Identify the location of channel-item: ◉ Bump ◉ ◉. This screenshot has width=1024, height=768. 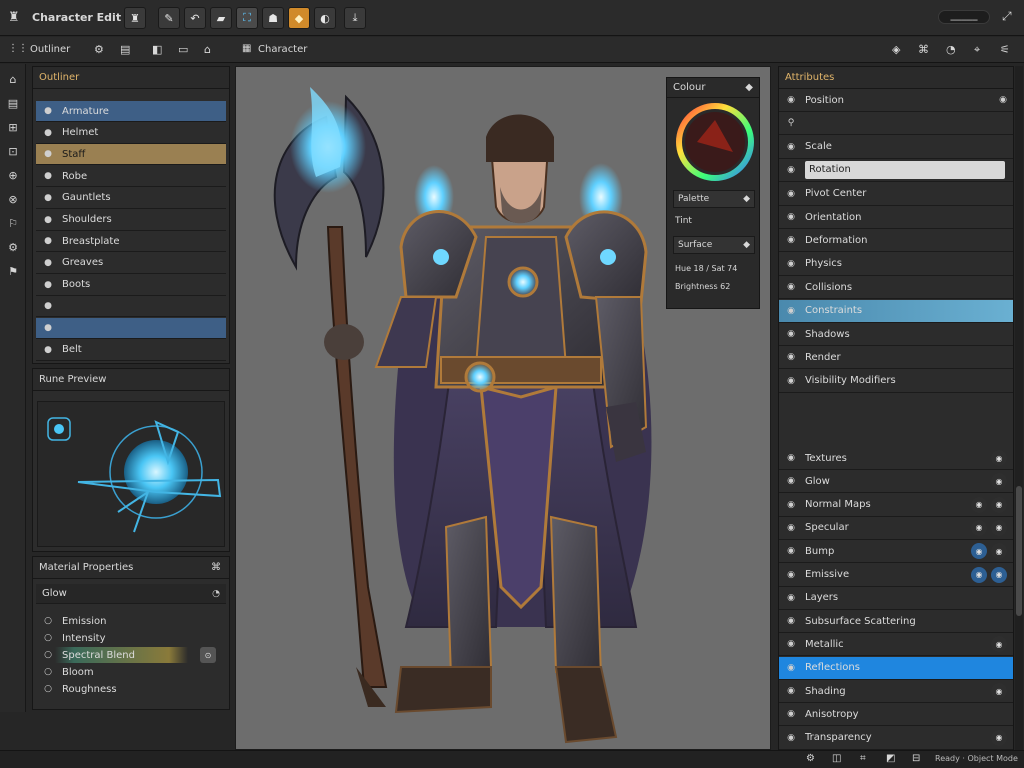
(896, 552).